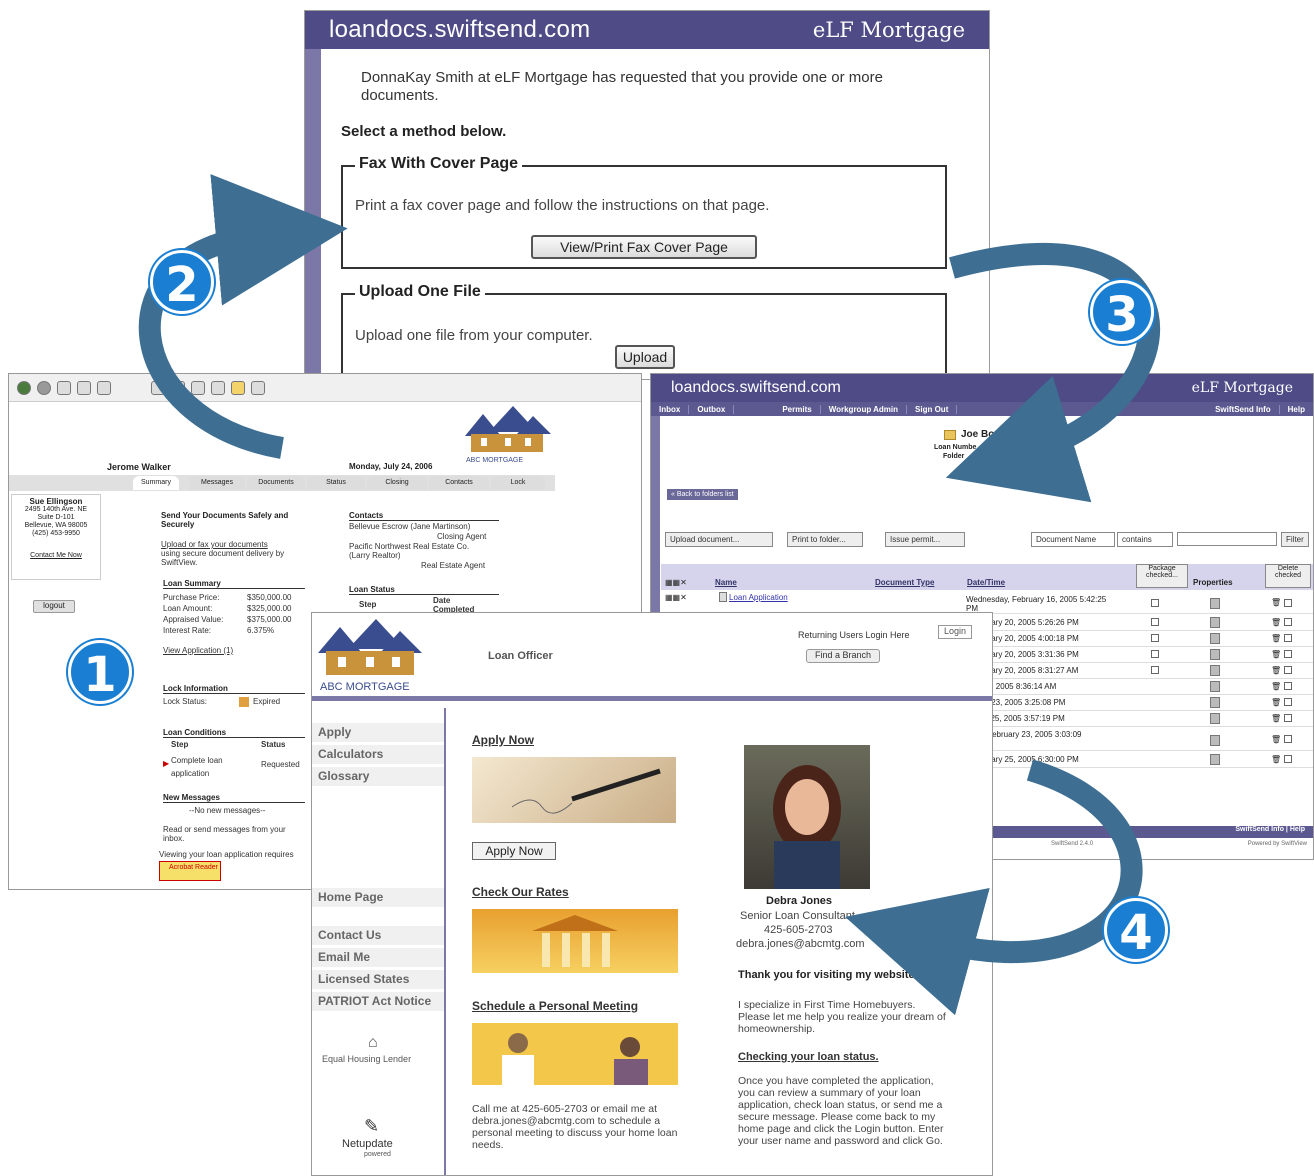  I want to click on step-2-badge: 2, so click(182, 282).